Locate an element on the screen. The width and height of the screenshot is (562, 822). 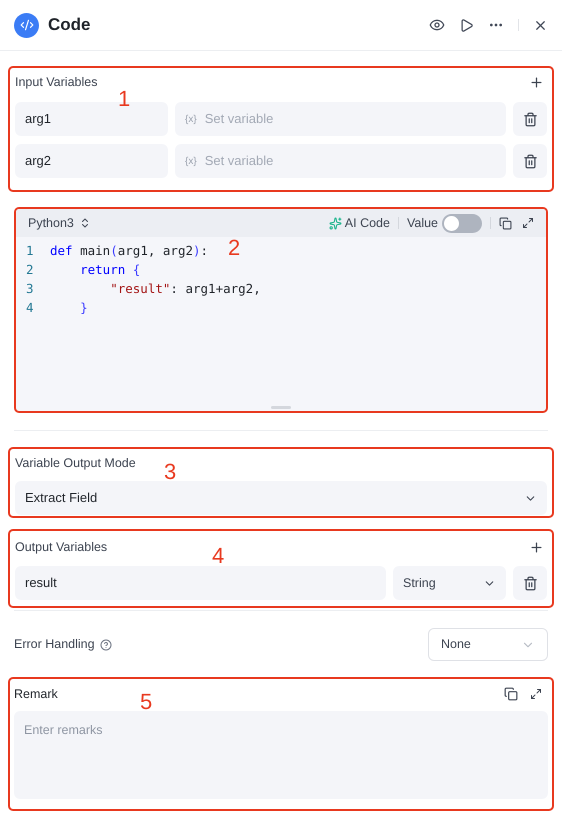
line-number: 3 is located at coordinates (30, 289).